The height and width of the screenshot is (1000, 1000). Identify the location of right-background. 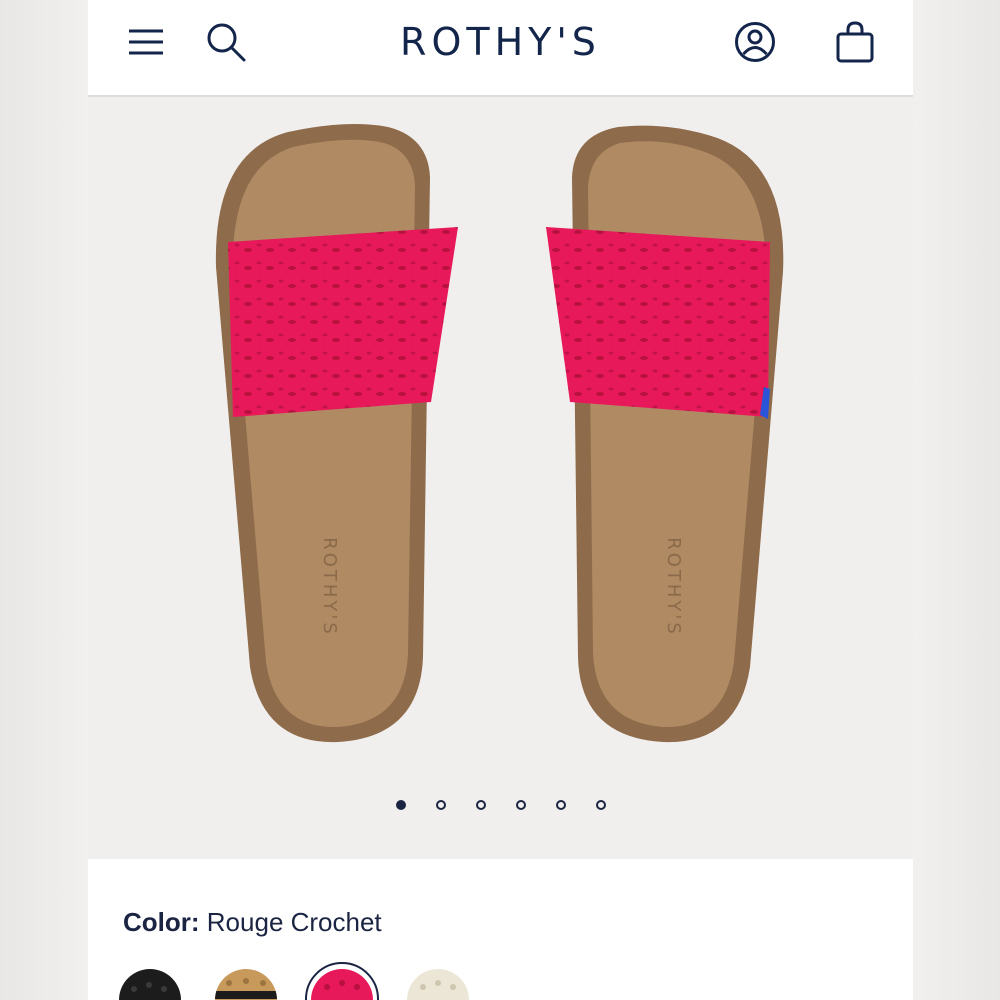
(956, 500).